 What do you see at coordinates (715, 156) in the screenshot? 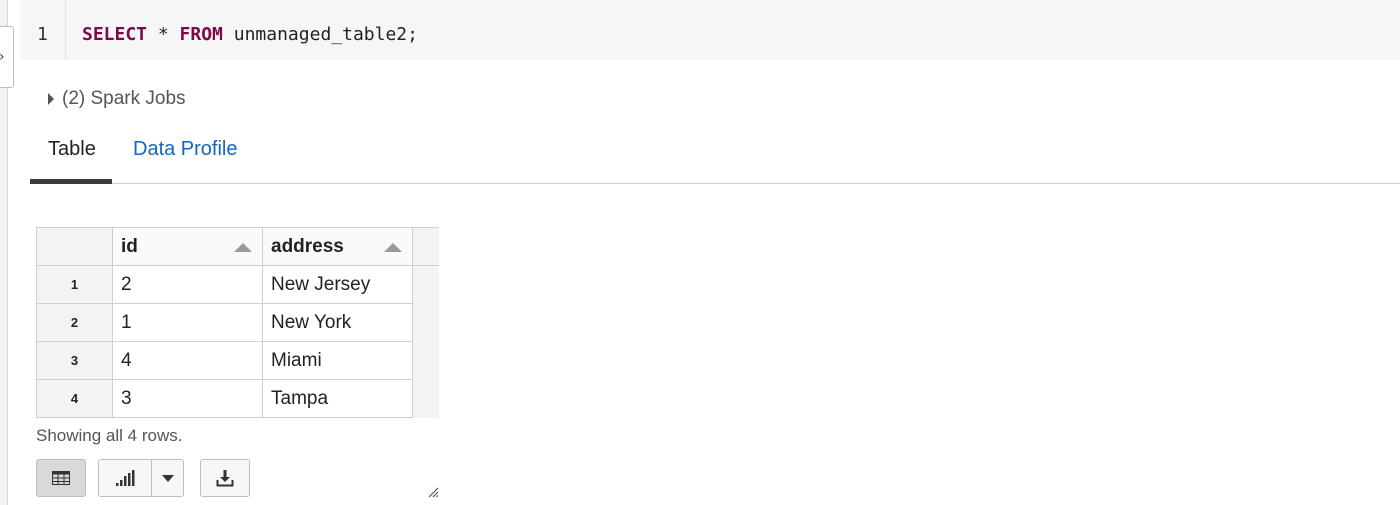
I see `result-tabs: Table Data Profile` at bounding box center [715, 156].